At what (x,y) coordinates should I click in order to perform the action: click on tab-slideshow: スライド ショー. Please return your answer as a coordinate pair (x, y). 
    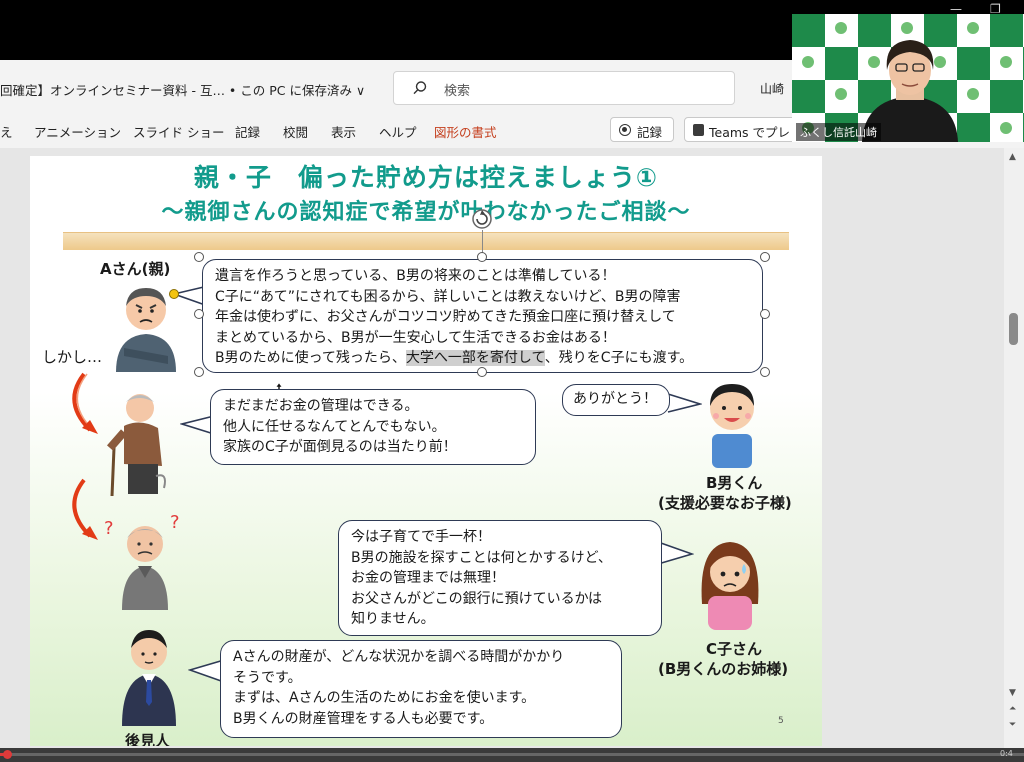
    Looking at the image, I should click on (178, 131).